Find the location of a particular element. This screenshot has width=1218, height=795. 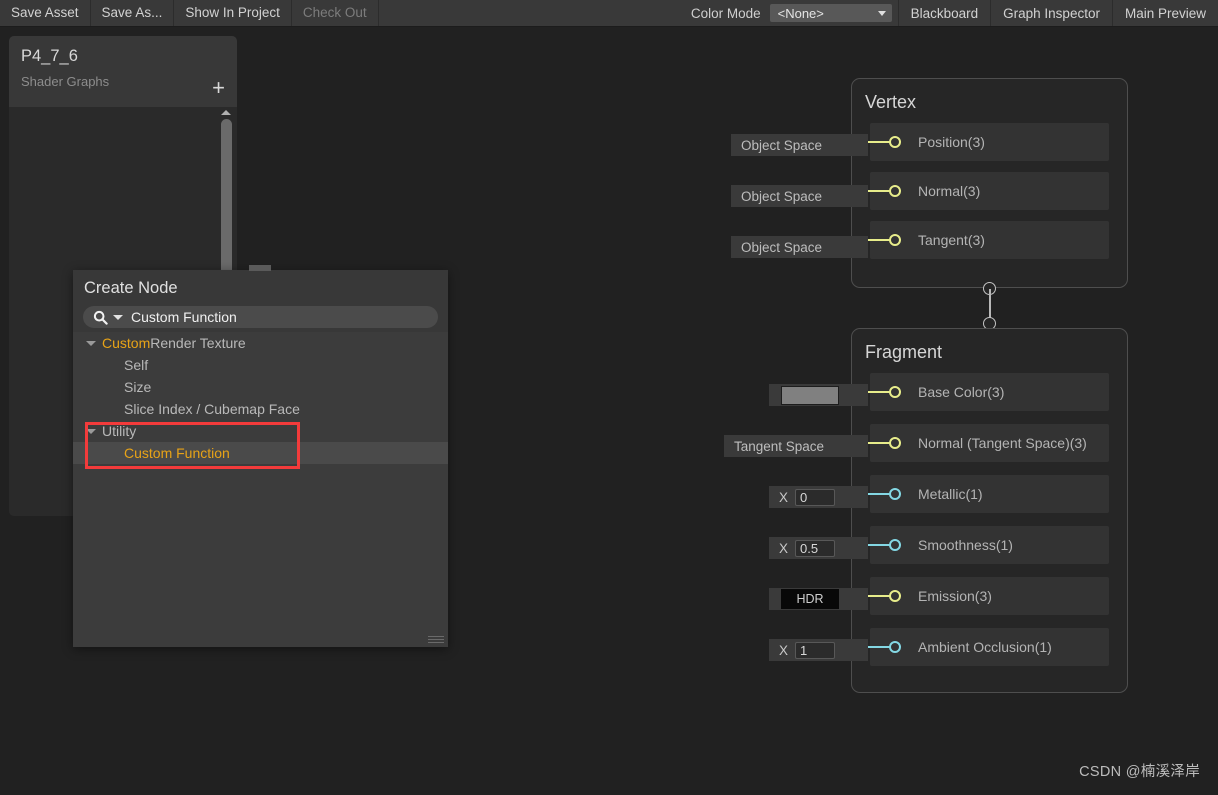

vertex-port-rows: Position(3) Normal(3) Tangent(3) is located at coordinates (984, 191).